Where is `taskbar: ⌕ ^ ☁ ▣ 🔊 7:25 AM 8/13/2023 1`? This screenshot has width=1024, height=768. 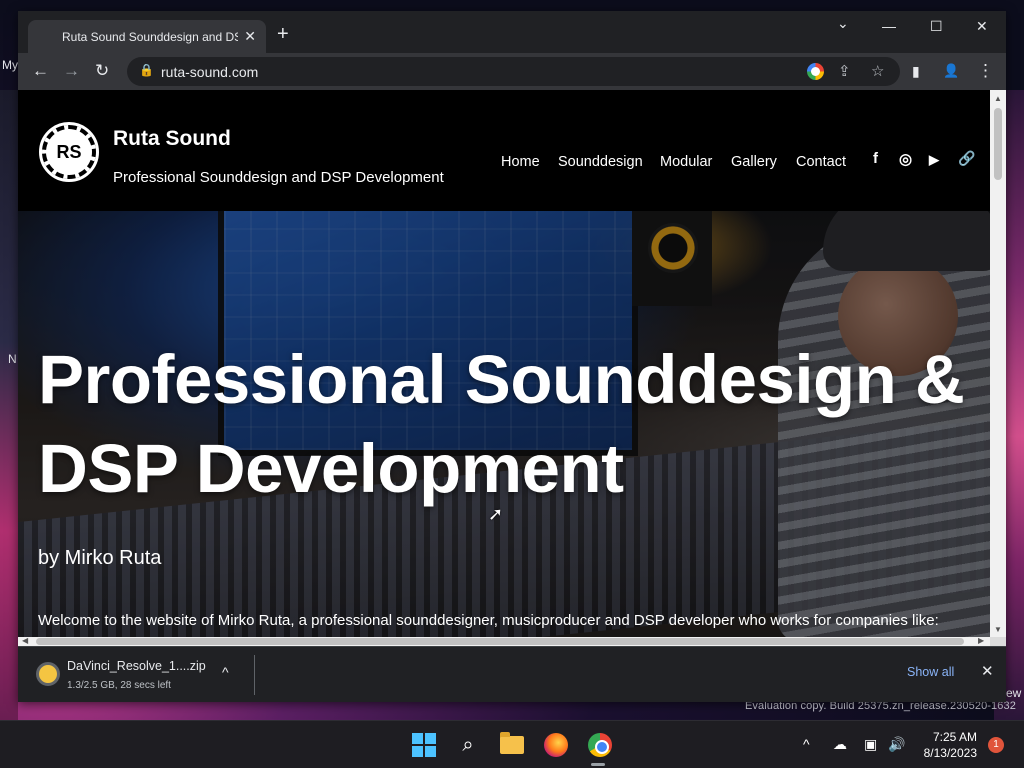 taskbar: ⌕ ^ ☁ ▣ 🔊 7:25 AM 8/13/2023 1 is located at coordinates (512, 744).